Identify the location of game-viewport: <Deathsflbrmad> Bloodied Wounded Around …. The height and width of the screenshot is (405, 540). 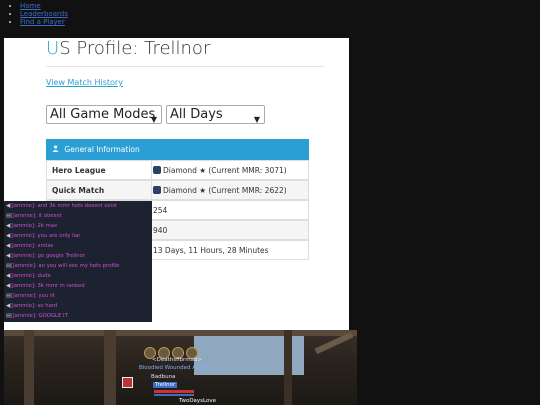
(180, 367).